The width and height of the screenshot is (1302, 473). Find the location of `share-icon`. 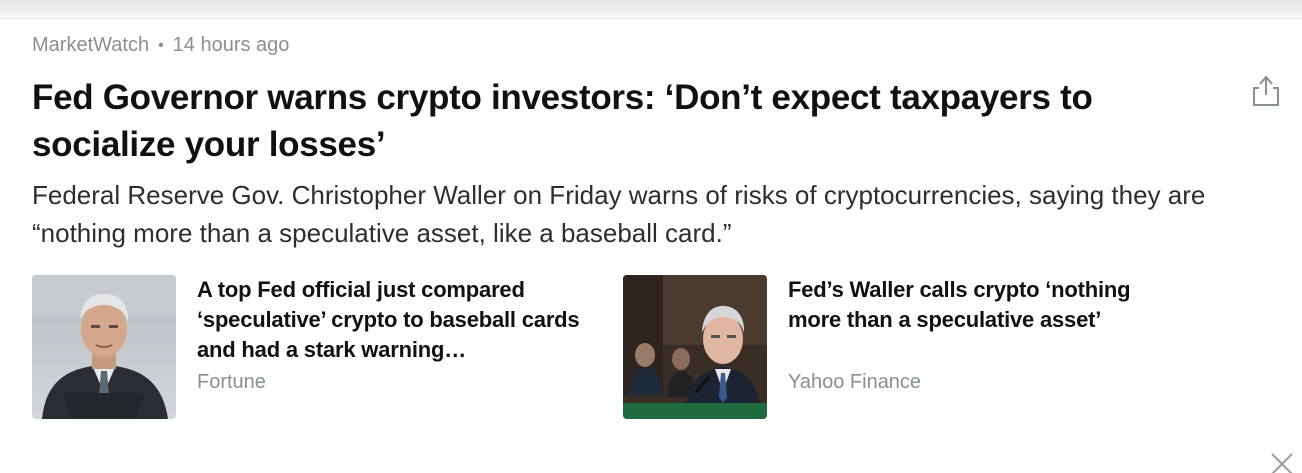

share-icon is located at coordinates (1266, 90).